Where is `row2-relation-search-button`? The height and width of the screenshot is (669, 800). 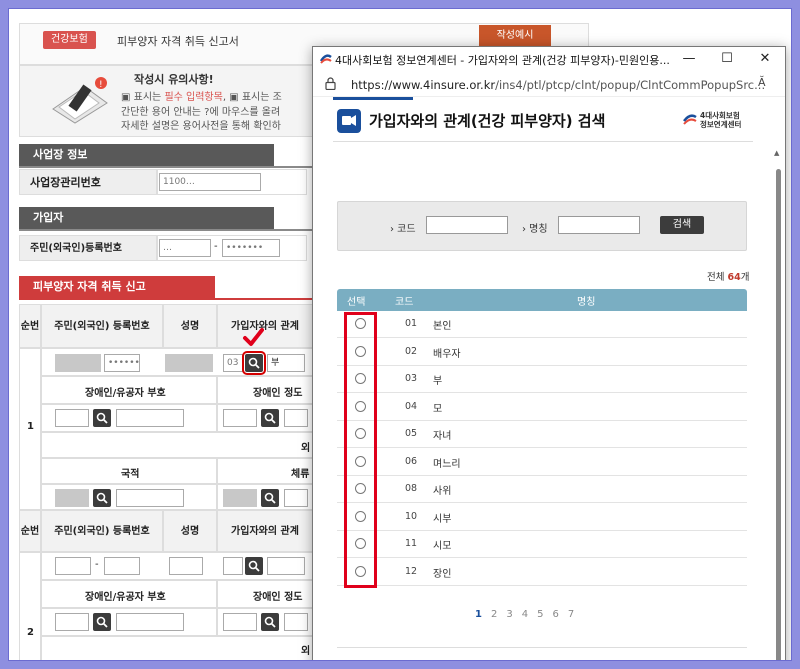 row2-relation-search-button is located at coordinates (254, 566).